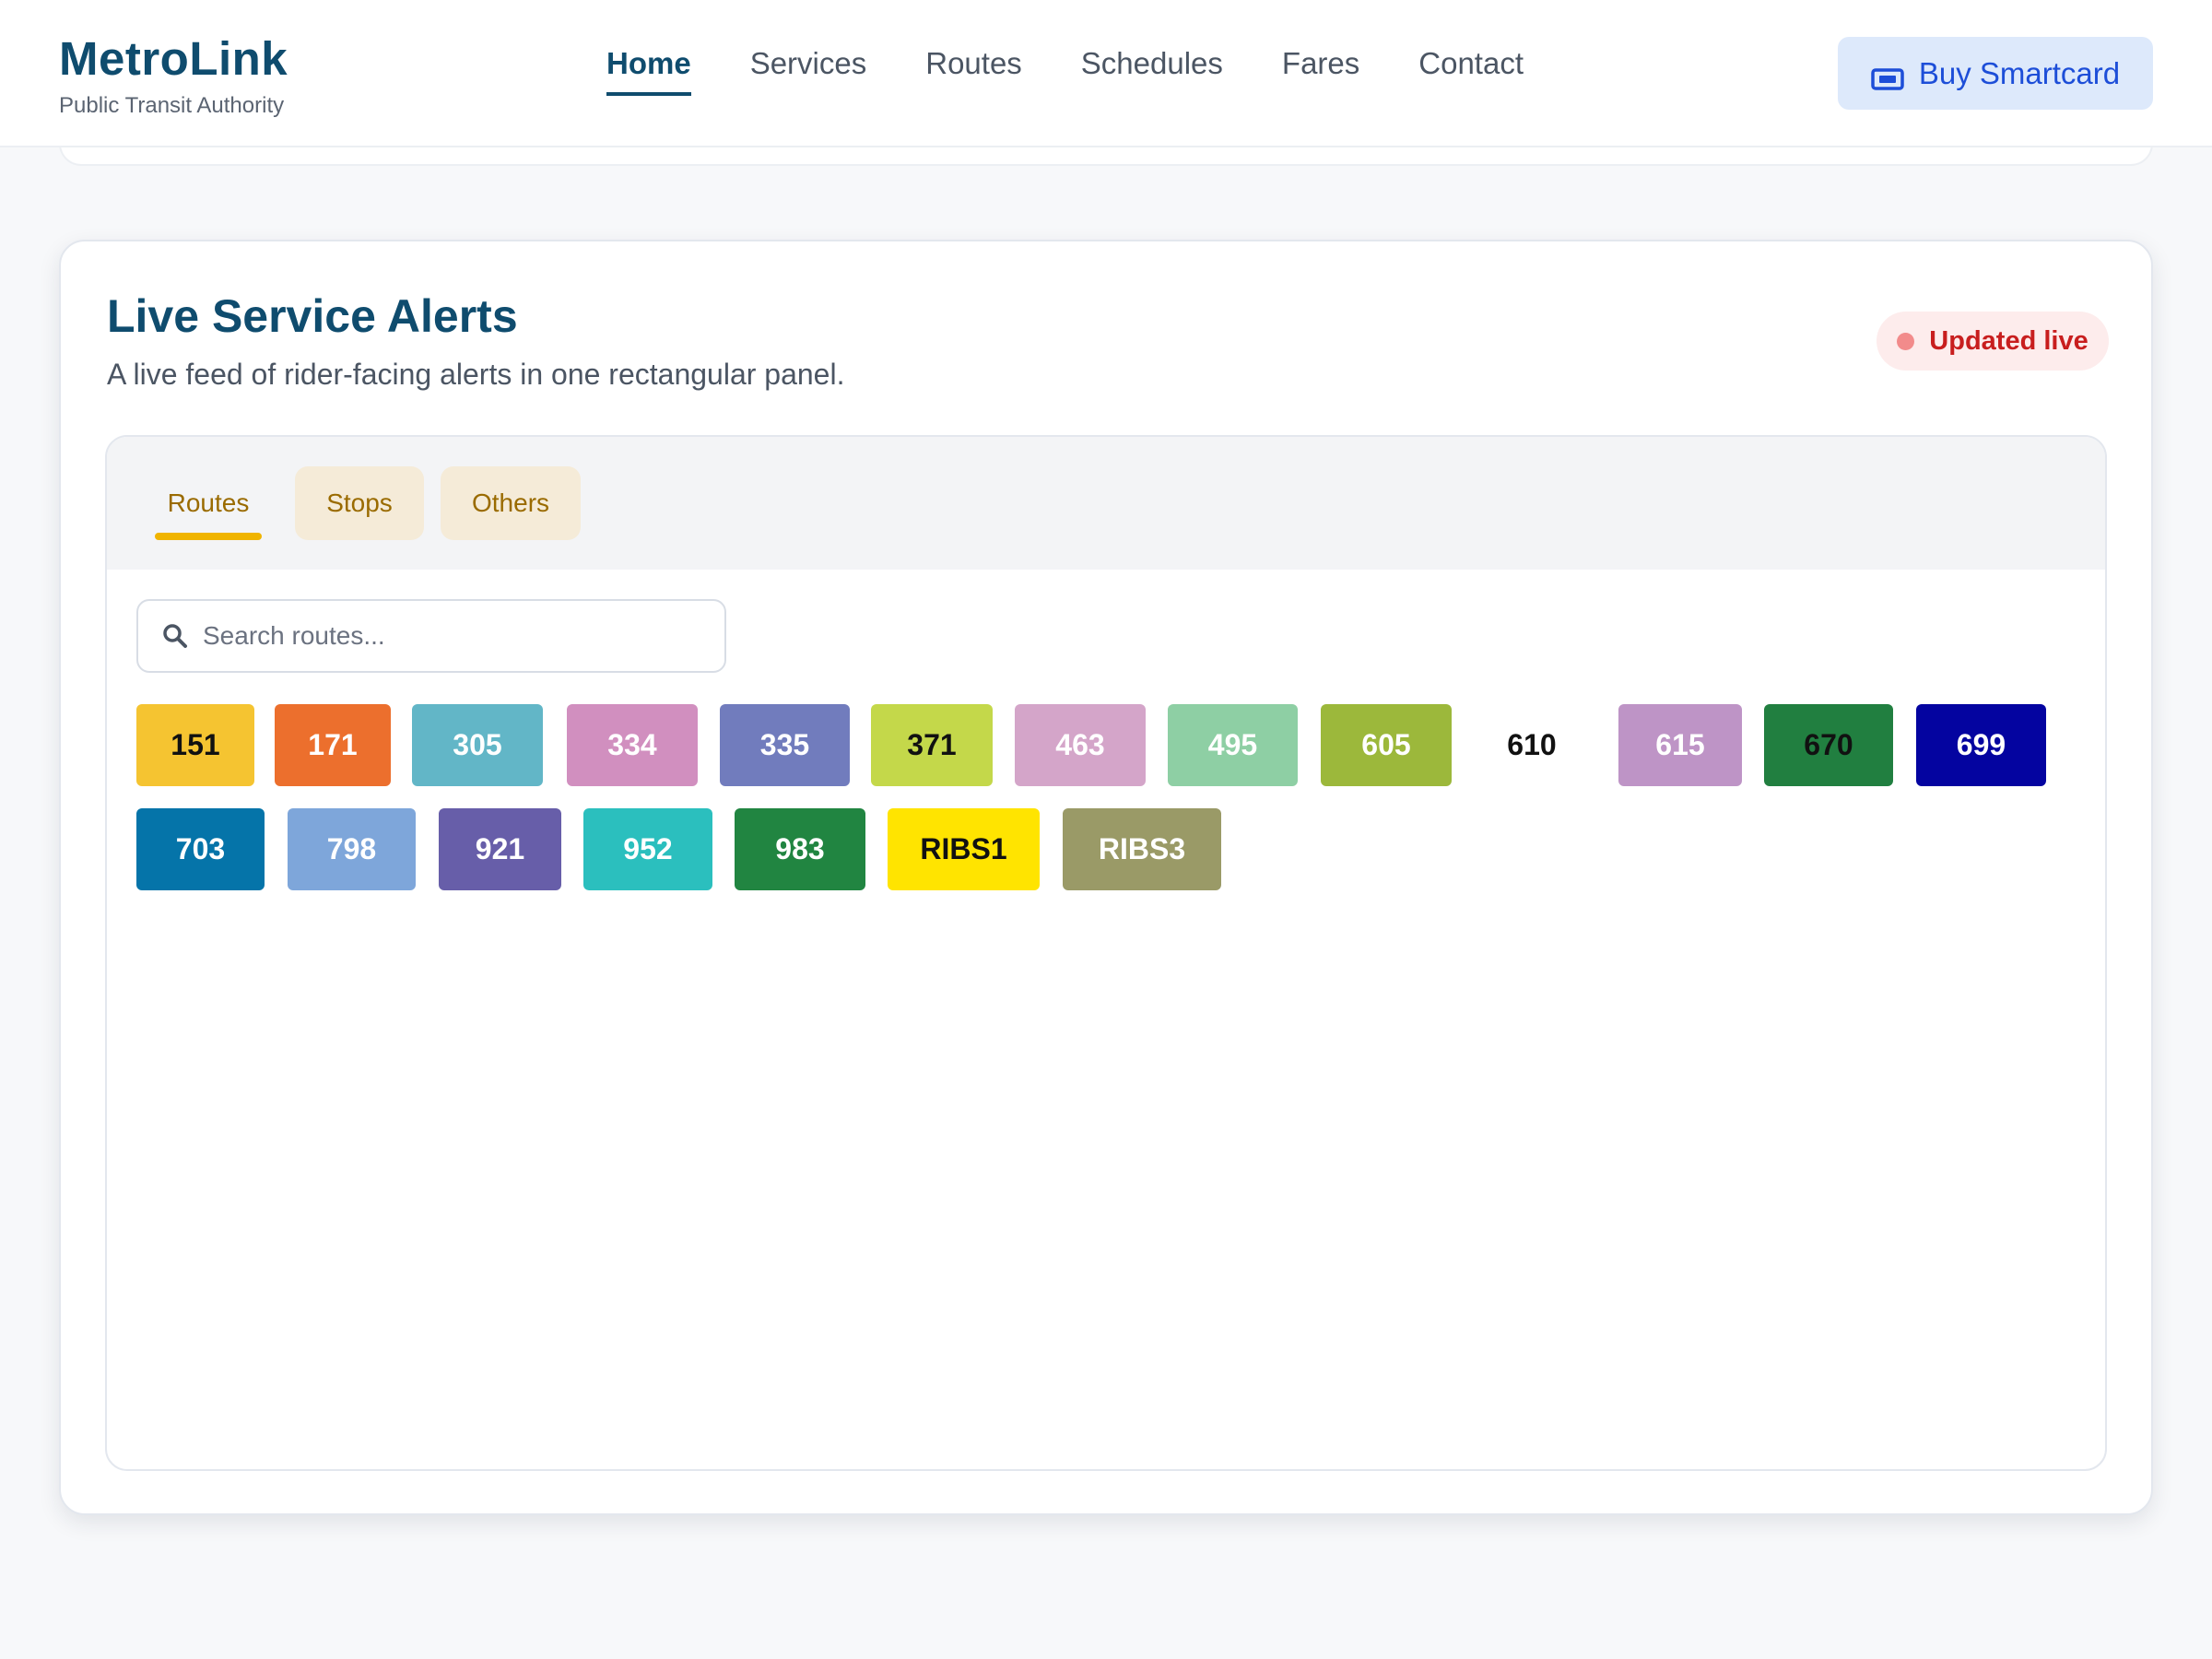 Image resolution: width=2212 pixels, height=1659 pixels. Describe the element at coordinates (648, 71) in the screenshot. I see `nav-item-home: Home` at that location.